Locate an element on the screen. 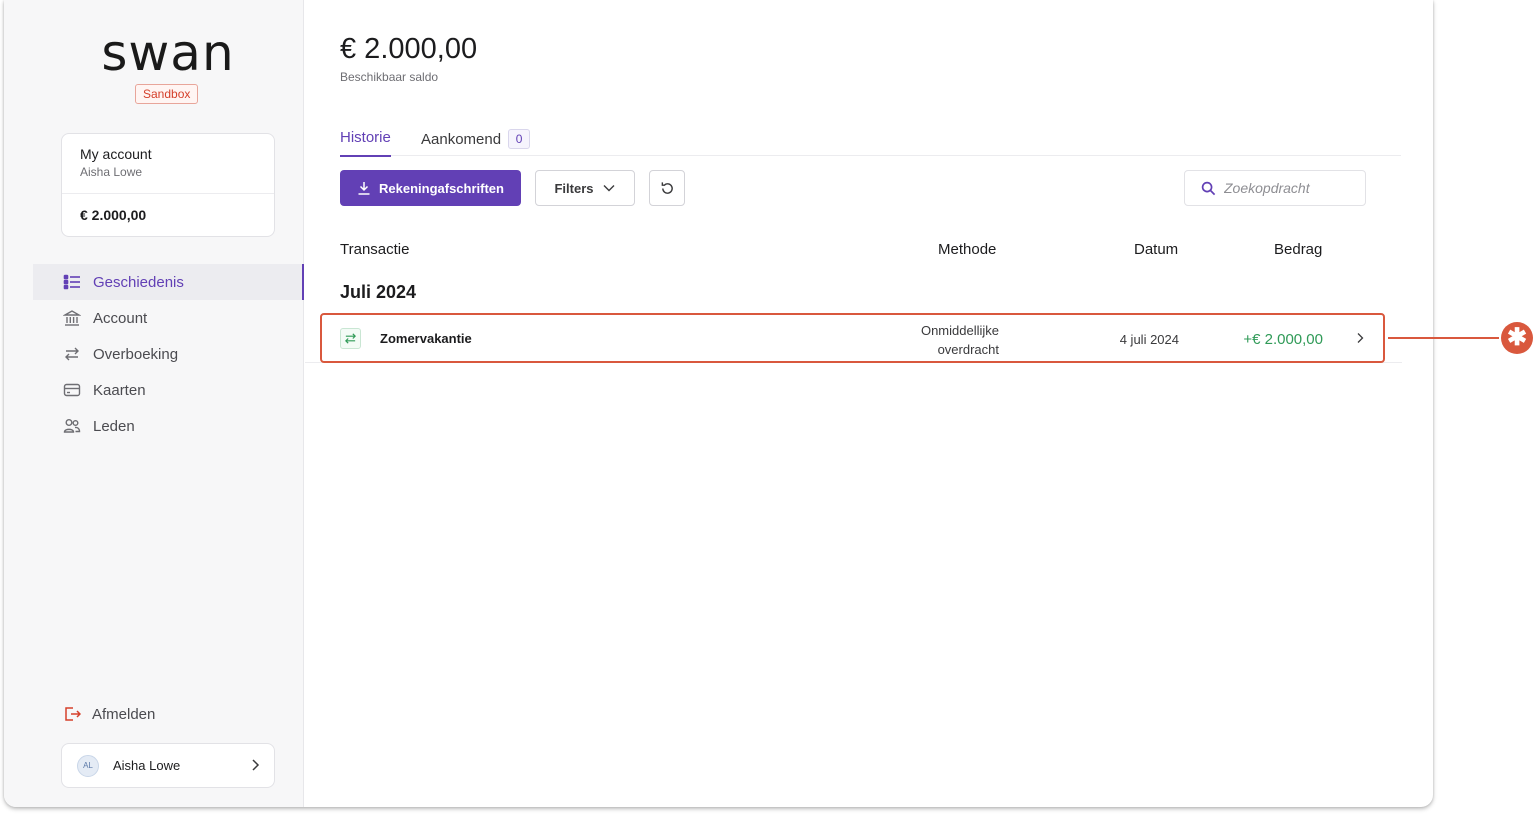  chevron-down-icon is located at coordinates (609, 188).